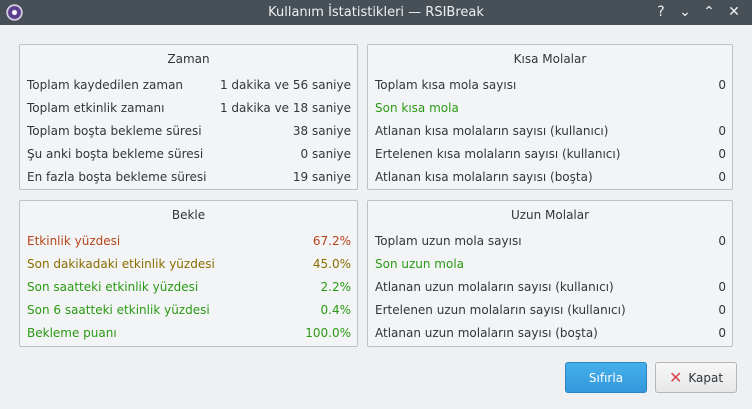 The height and width of the screenshot is (409, 752). Describe the element at coordinates (417, 108) in the screenshot. I see `stat-label: Son kısa mola` at that location.